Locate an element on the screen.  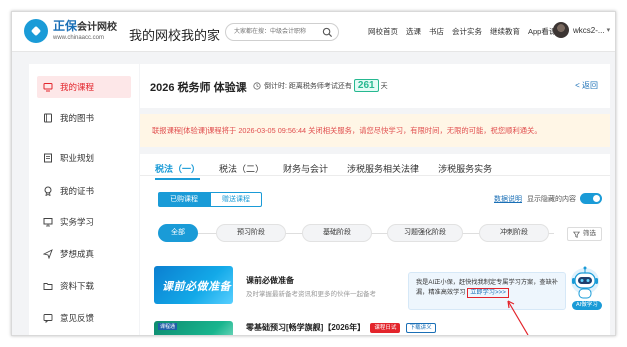
certificate-icon is located at coordinates (48, 191).